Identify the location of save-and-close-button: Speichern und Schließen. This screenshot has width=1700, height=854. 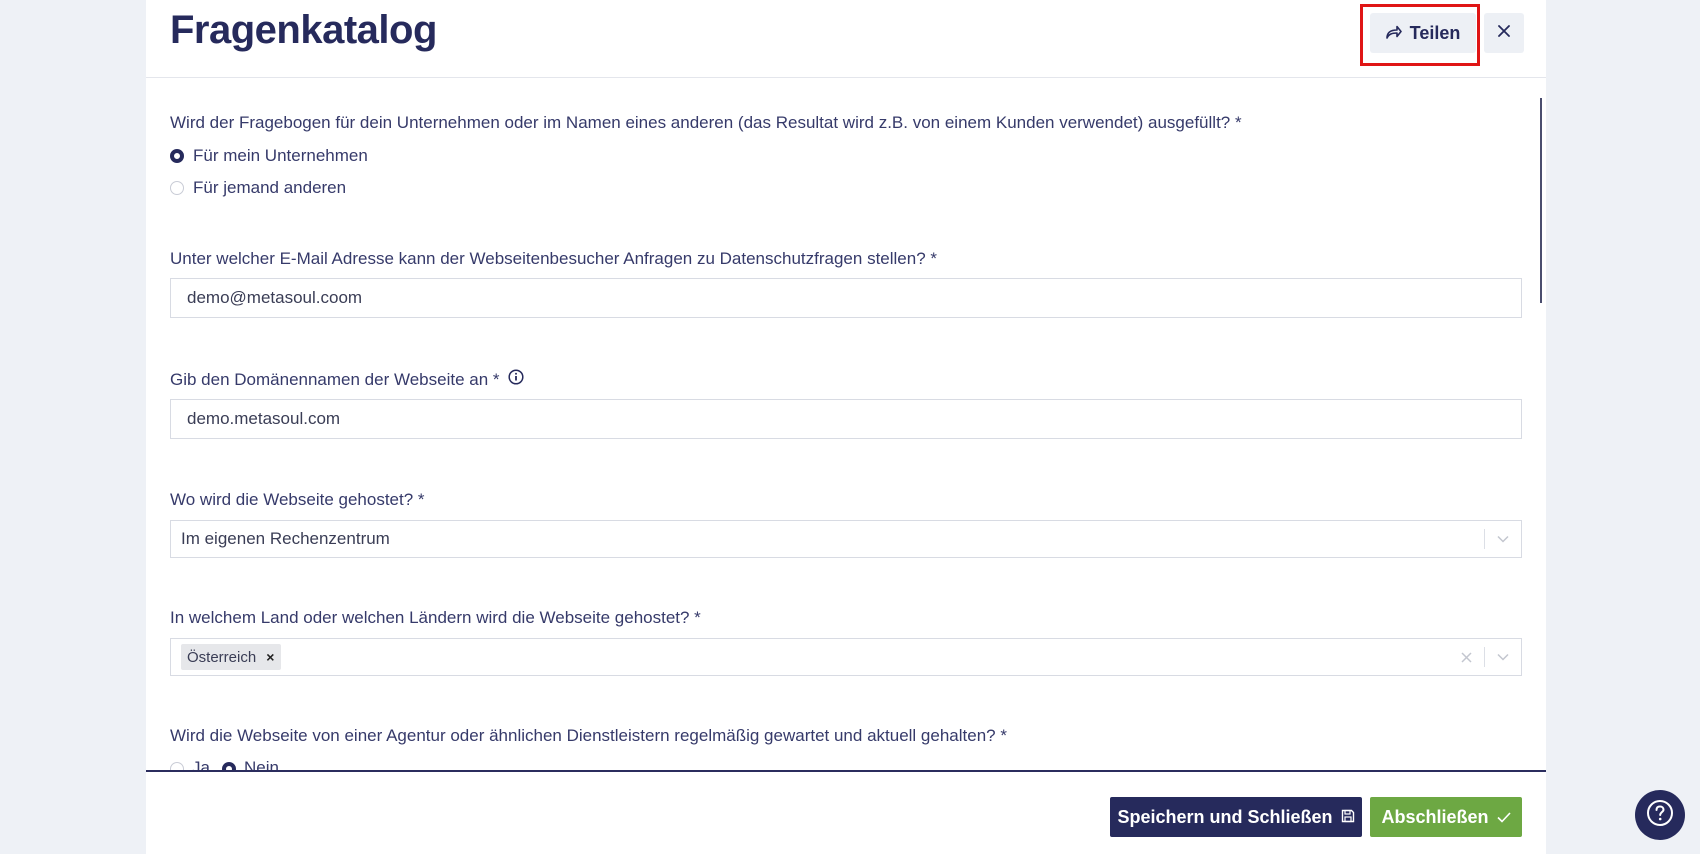
(1236, 817).